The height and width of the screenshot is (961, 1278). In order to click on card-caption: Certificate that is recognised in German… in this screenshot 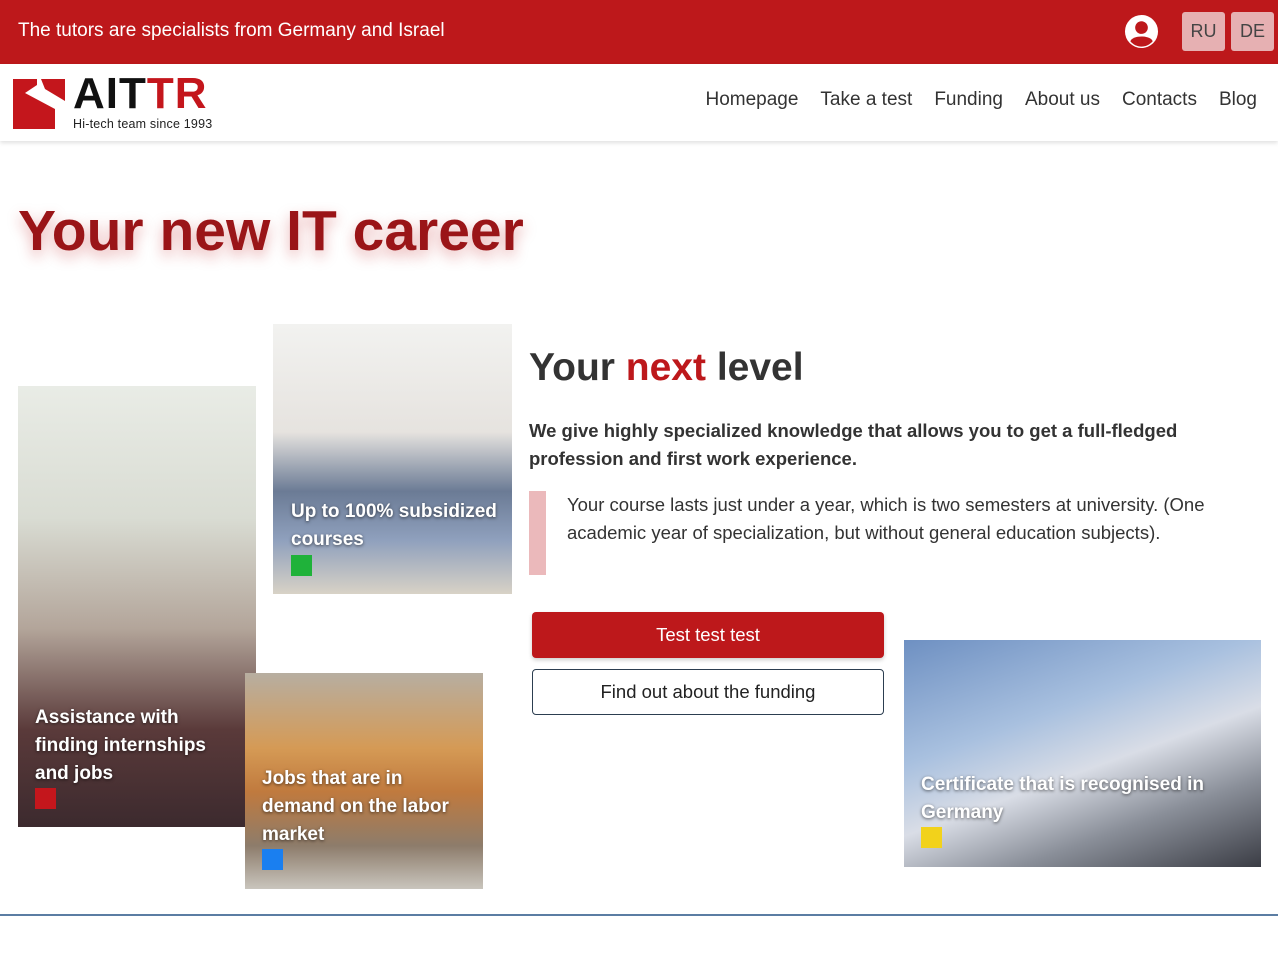, I will do `click(1062, 798)`.